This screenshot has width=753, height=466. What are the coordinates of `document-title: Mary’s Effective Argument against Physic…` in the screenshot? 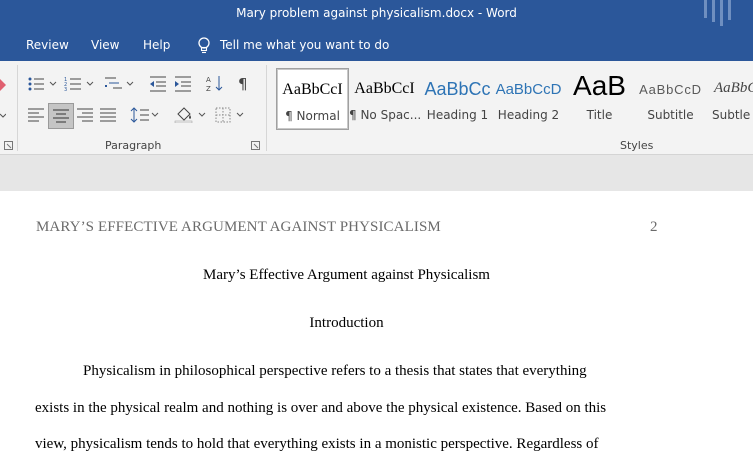 It's located at (346, 275).